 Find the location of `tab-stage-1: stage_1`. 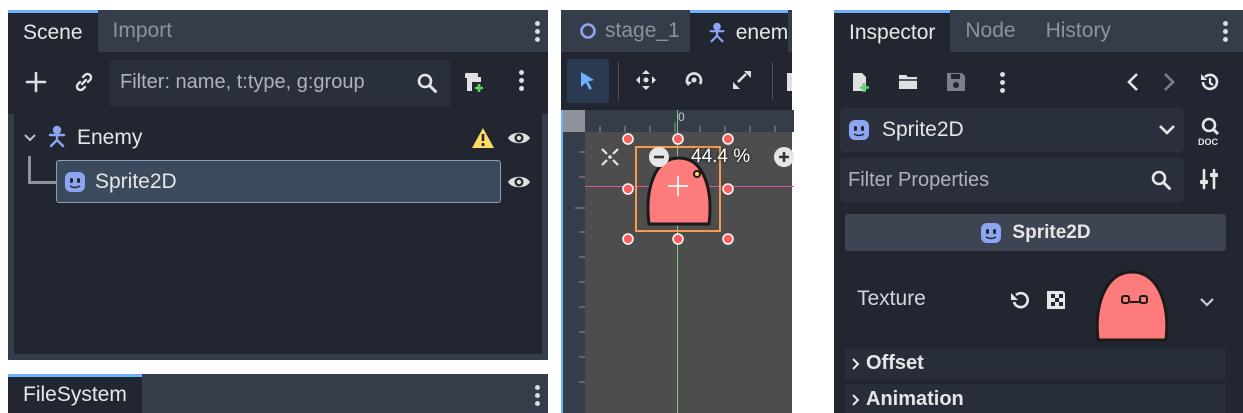

tab-stage-1: stage_1 is located at coordinates (625, 31).